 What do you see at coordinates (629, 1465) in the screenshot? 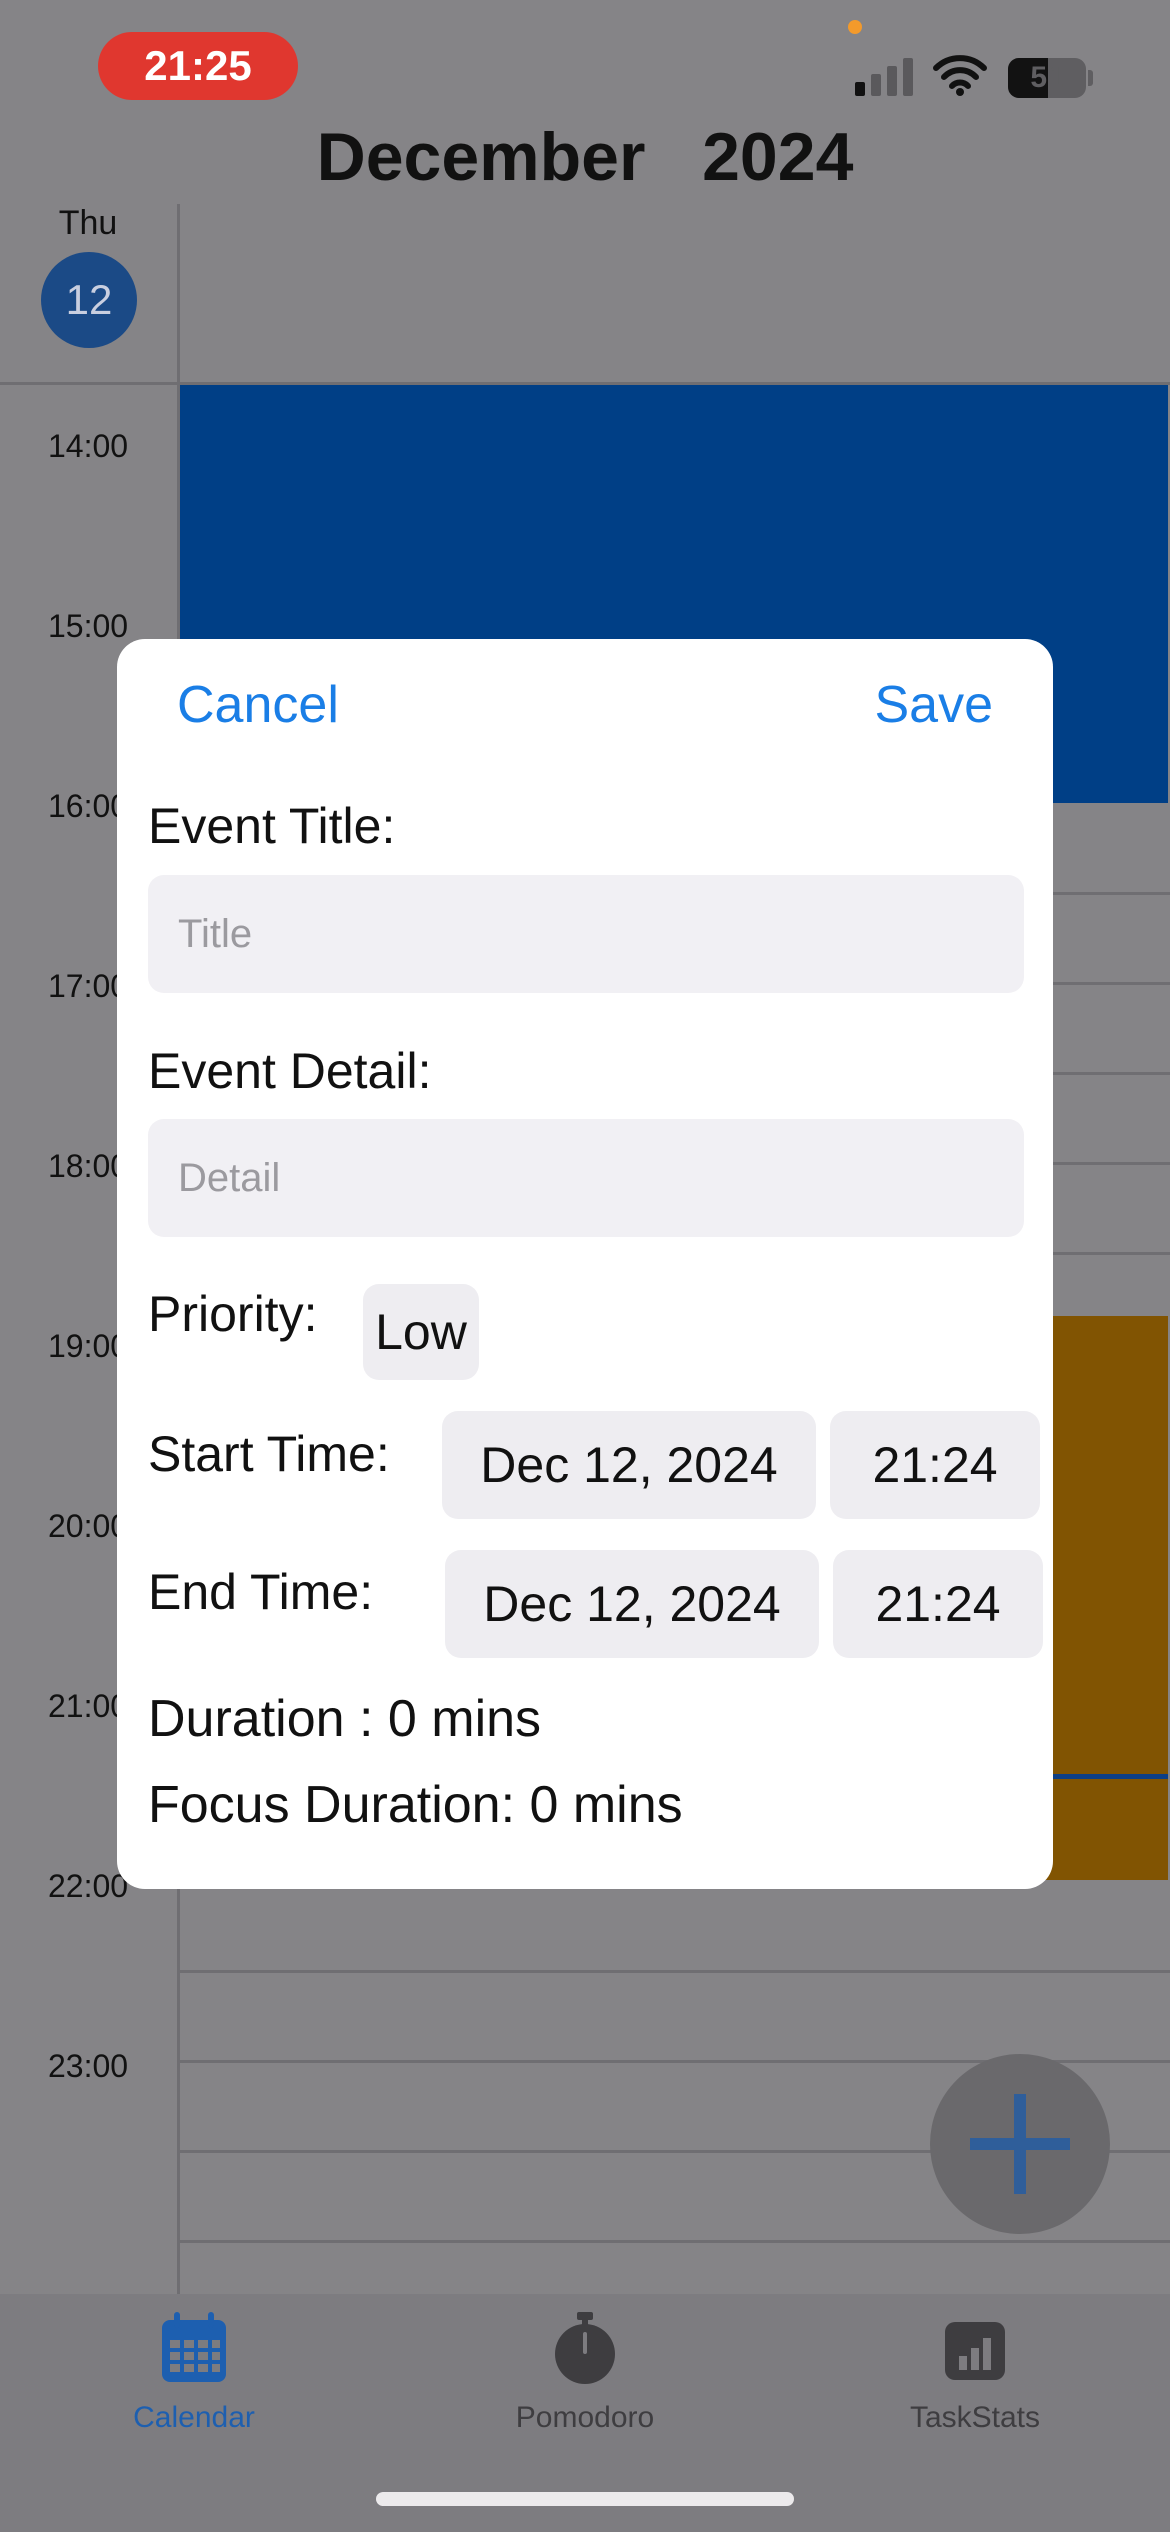
I see `start-date-picker: Dec 12, 2024` at bounding box center [629, 1465].